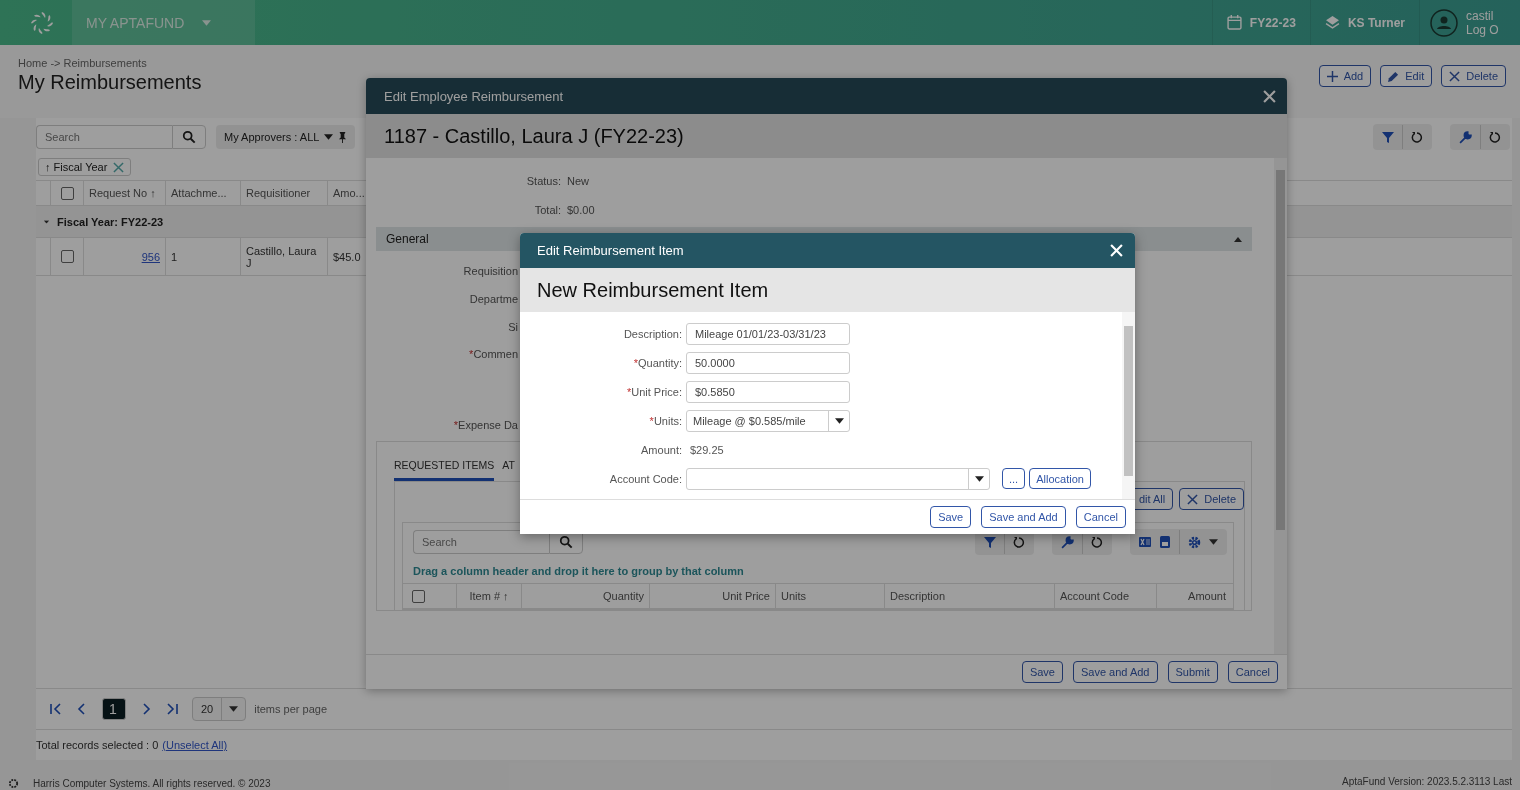 The height and width of the screenshot is (790, 1520). I want to click on field-value: $29.25, so click(706, 449).